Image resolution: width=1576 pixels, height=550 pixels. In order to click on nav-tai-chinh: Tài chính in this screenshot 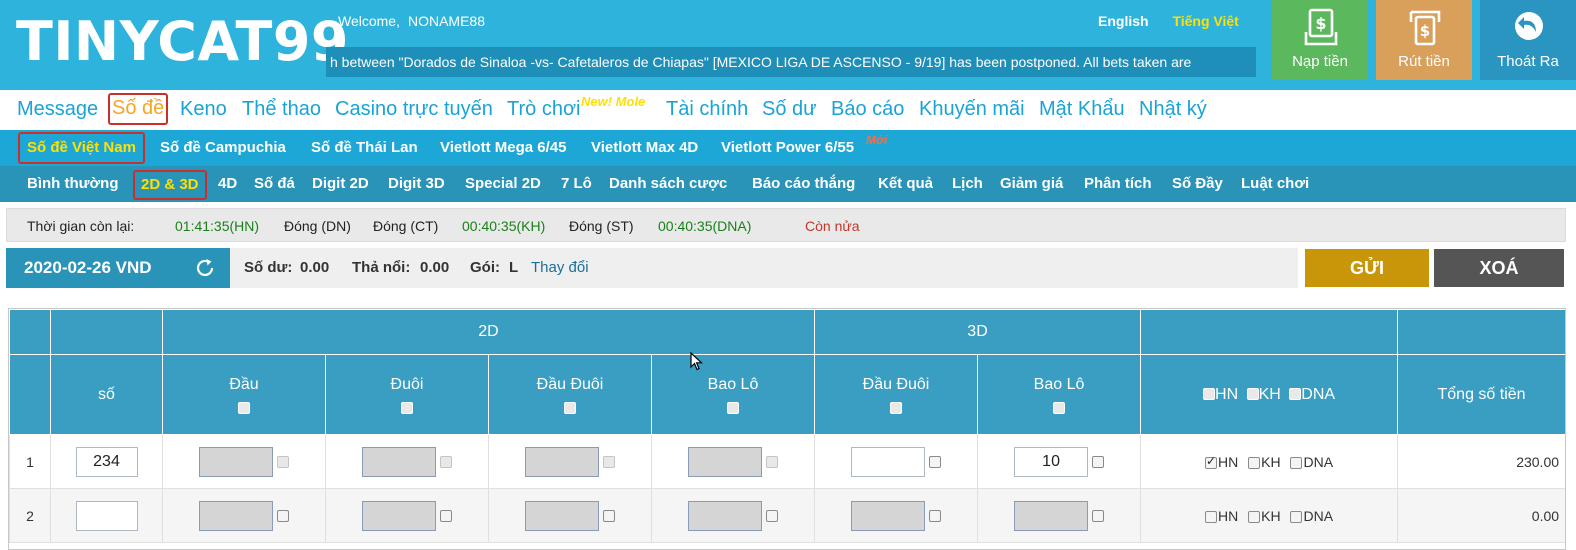, I will do `click(707, 109)`.